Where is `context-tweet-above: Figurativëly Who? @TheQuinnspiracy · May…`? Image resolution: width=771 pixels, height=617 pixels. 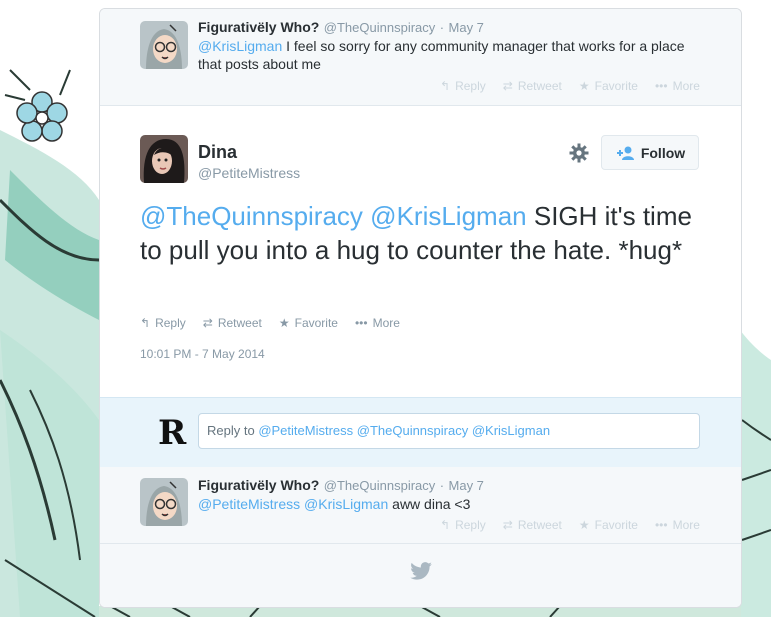
context-tweet-above: Figurativëly Who? @TheQuinnspiracy · May… is located at coordinates (420, 57).